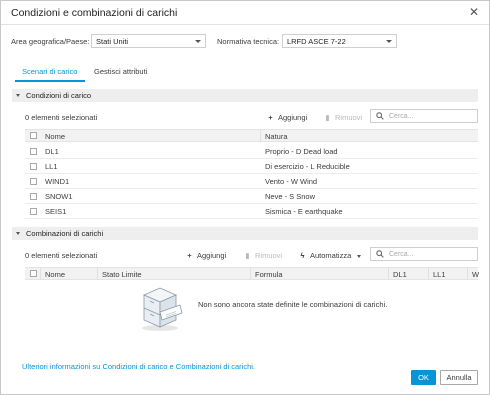 This screenshot has height=395, width=490. I want to click on table-row: DL1 Proprio - D Dead load, so click(251, 151).